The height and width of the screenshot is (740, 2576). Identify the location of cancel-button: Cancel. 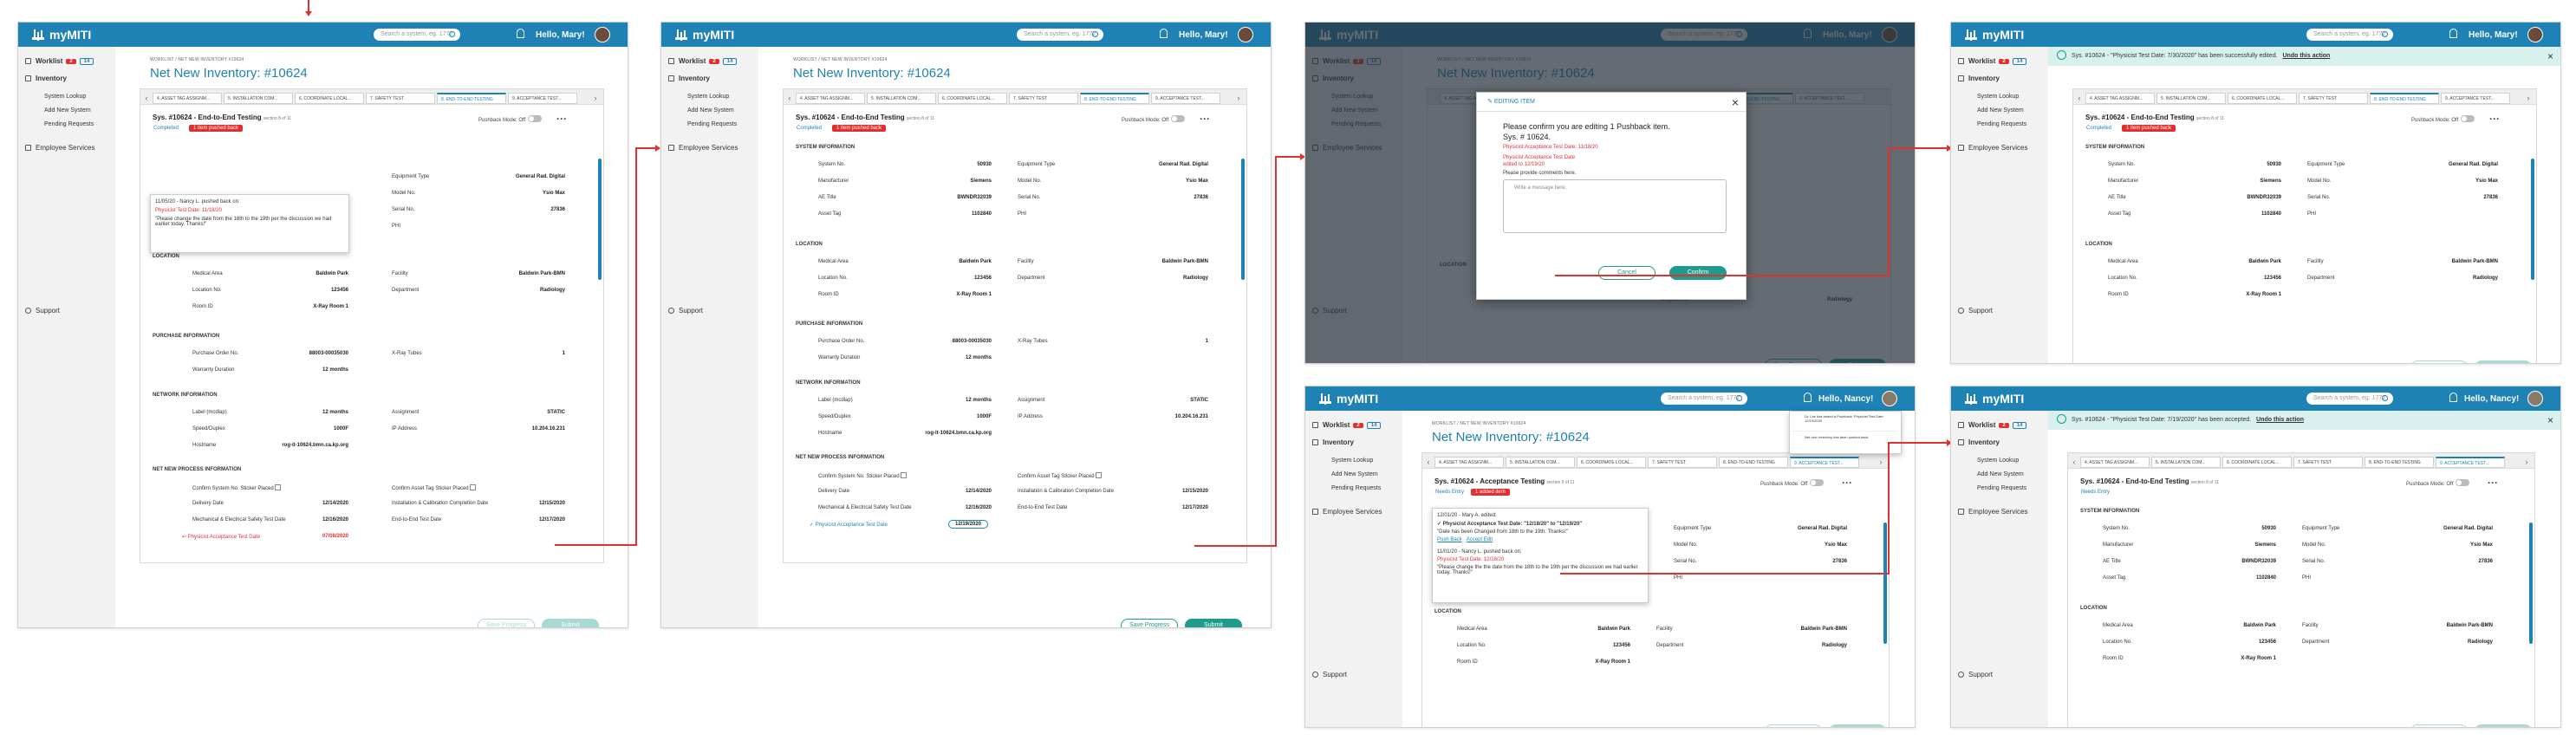
(1627, 273).